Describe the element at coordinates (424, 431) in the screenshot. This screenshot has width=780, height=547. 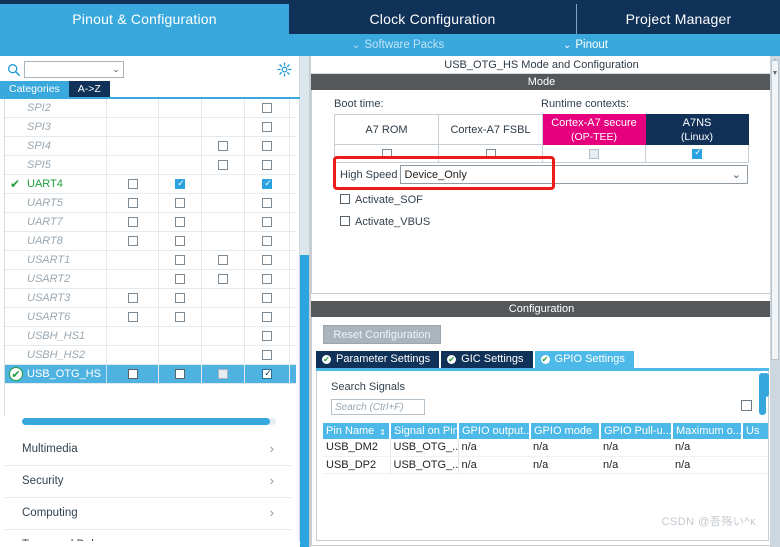
I see `gpio-column-header: Signal on Pin` at that location.